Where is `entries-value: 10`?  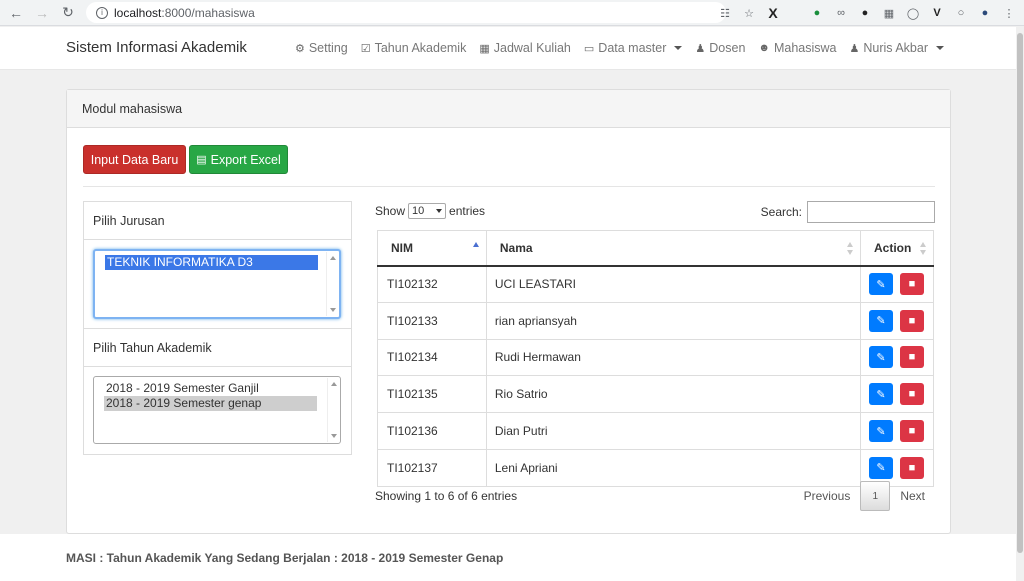 entries-value: 10 is located at coordinates (418, 211).